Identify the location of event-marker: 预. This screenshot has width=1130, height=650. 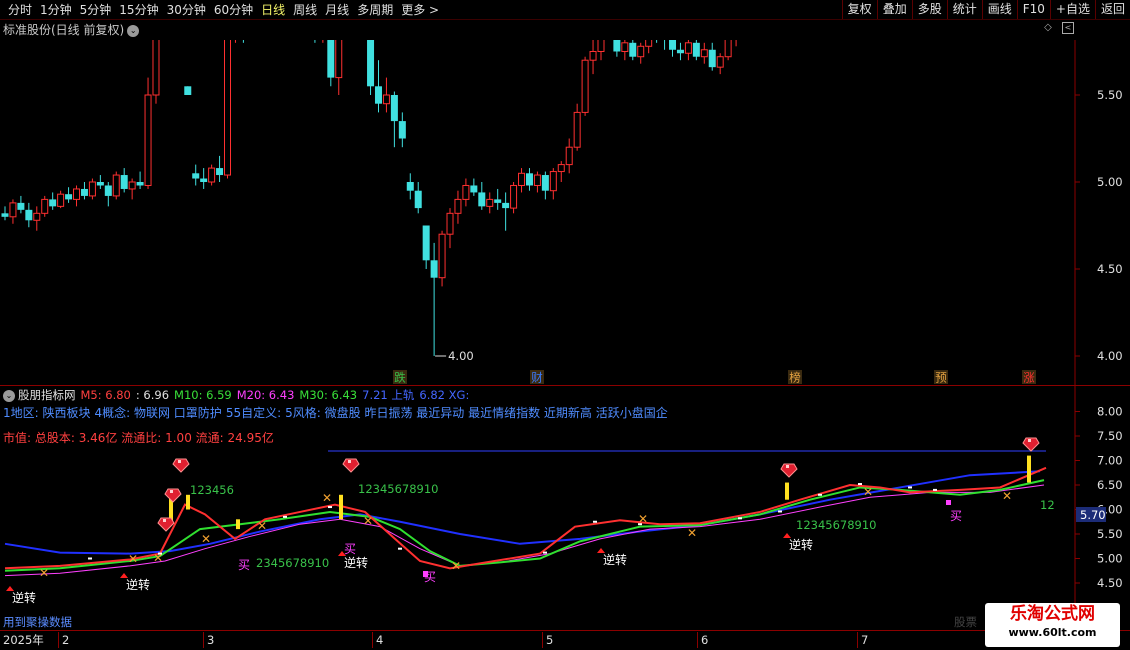
(941, 377).